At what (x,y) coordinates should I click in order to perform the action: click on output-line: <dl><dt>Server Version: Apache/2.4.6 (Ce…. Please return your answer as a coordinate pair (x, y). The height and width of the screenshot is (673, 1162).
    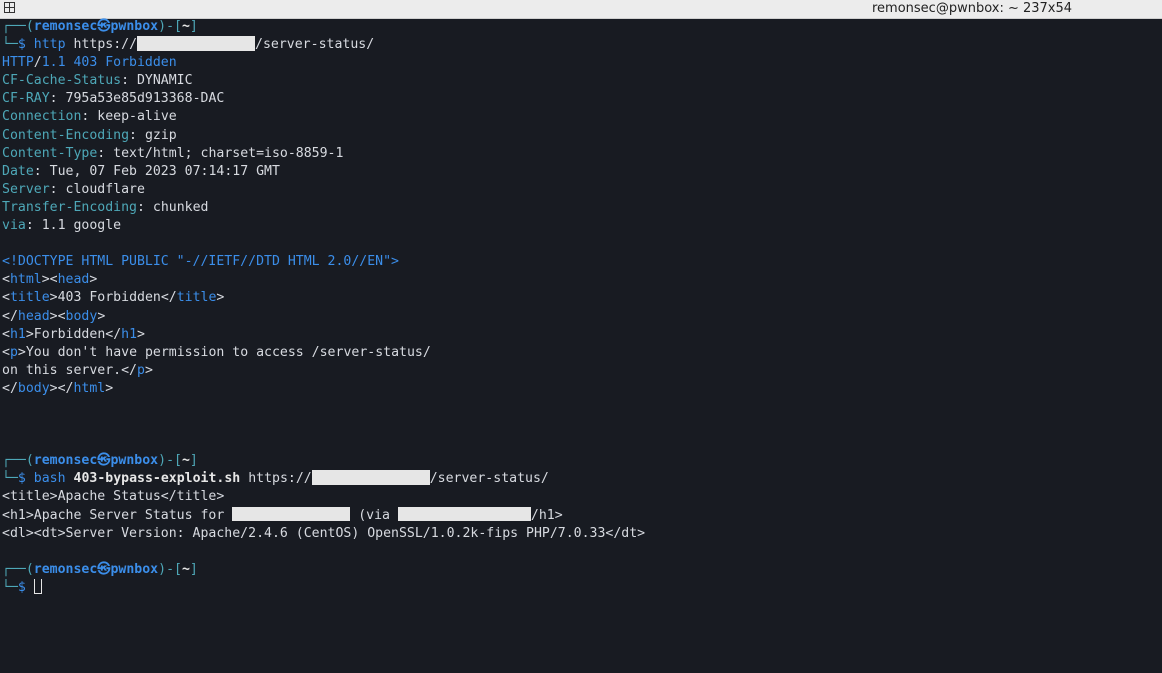
    Looking at the image, I should click on (324, 533).